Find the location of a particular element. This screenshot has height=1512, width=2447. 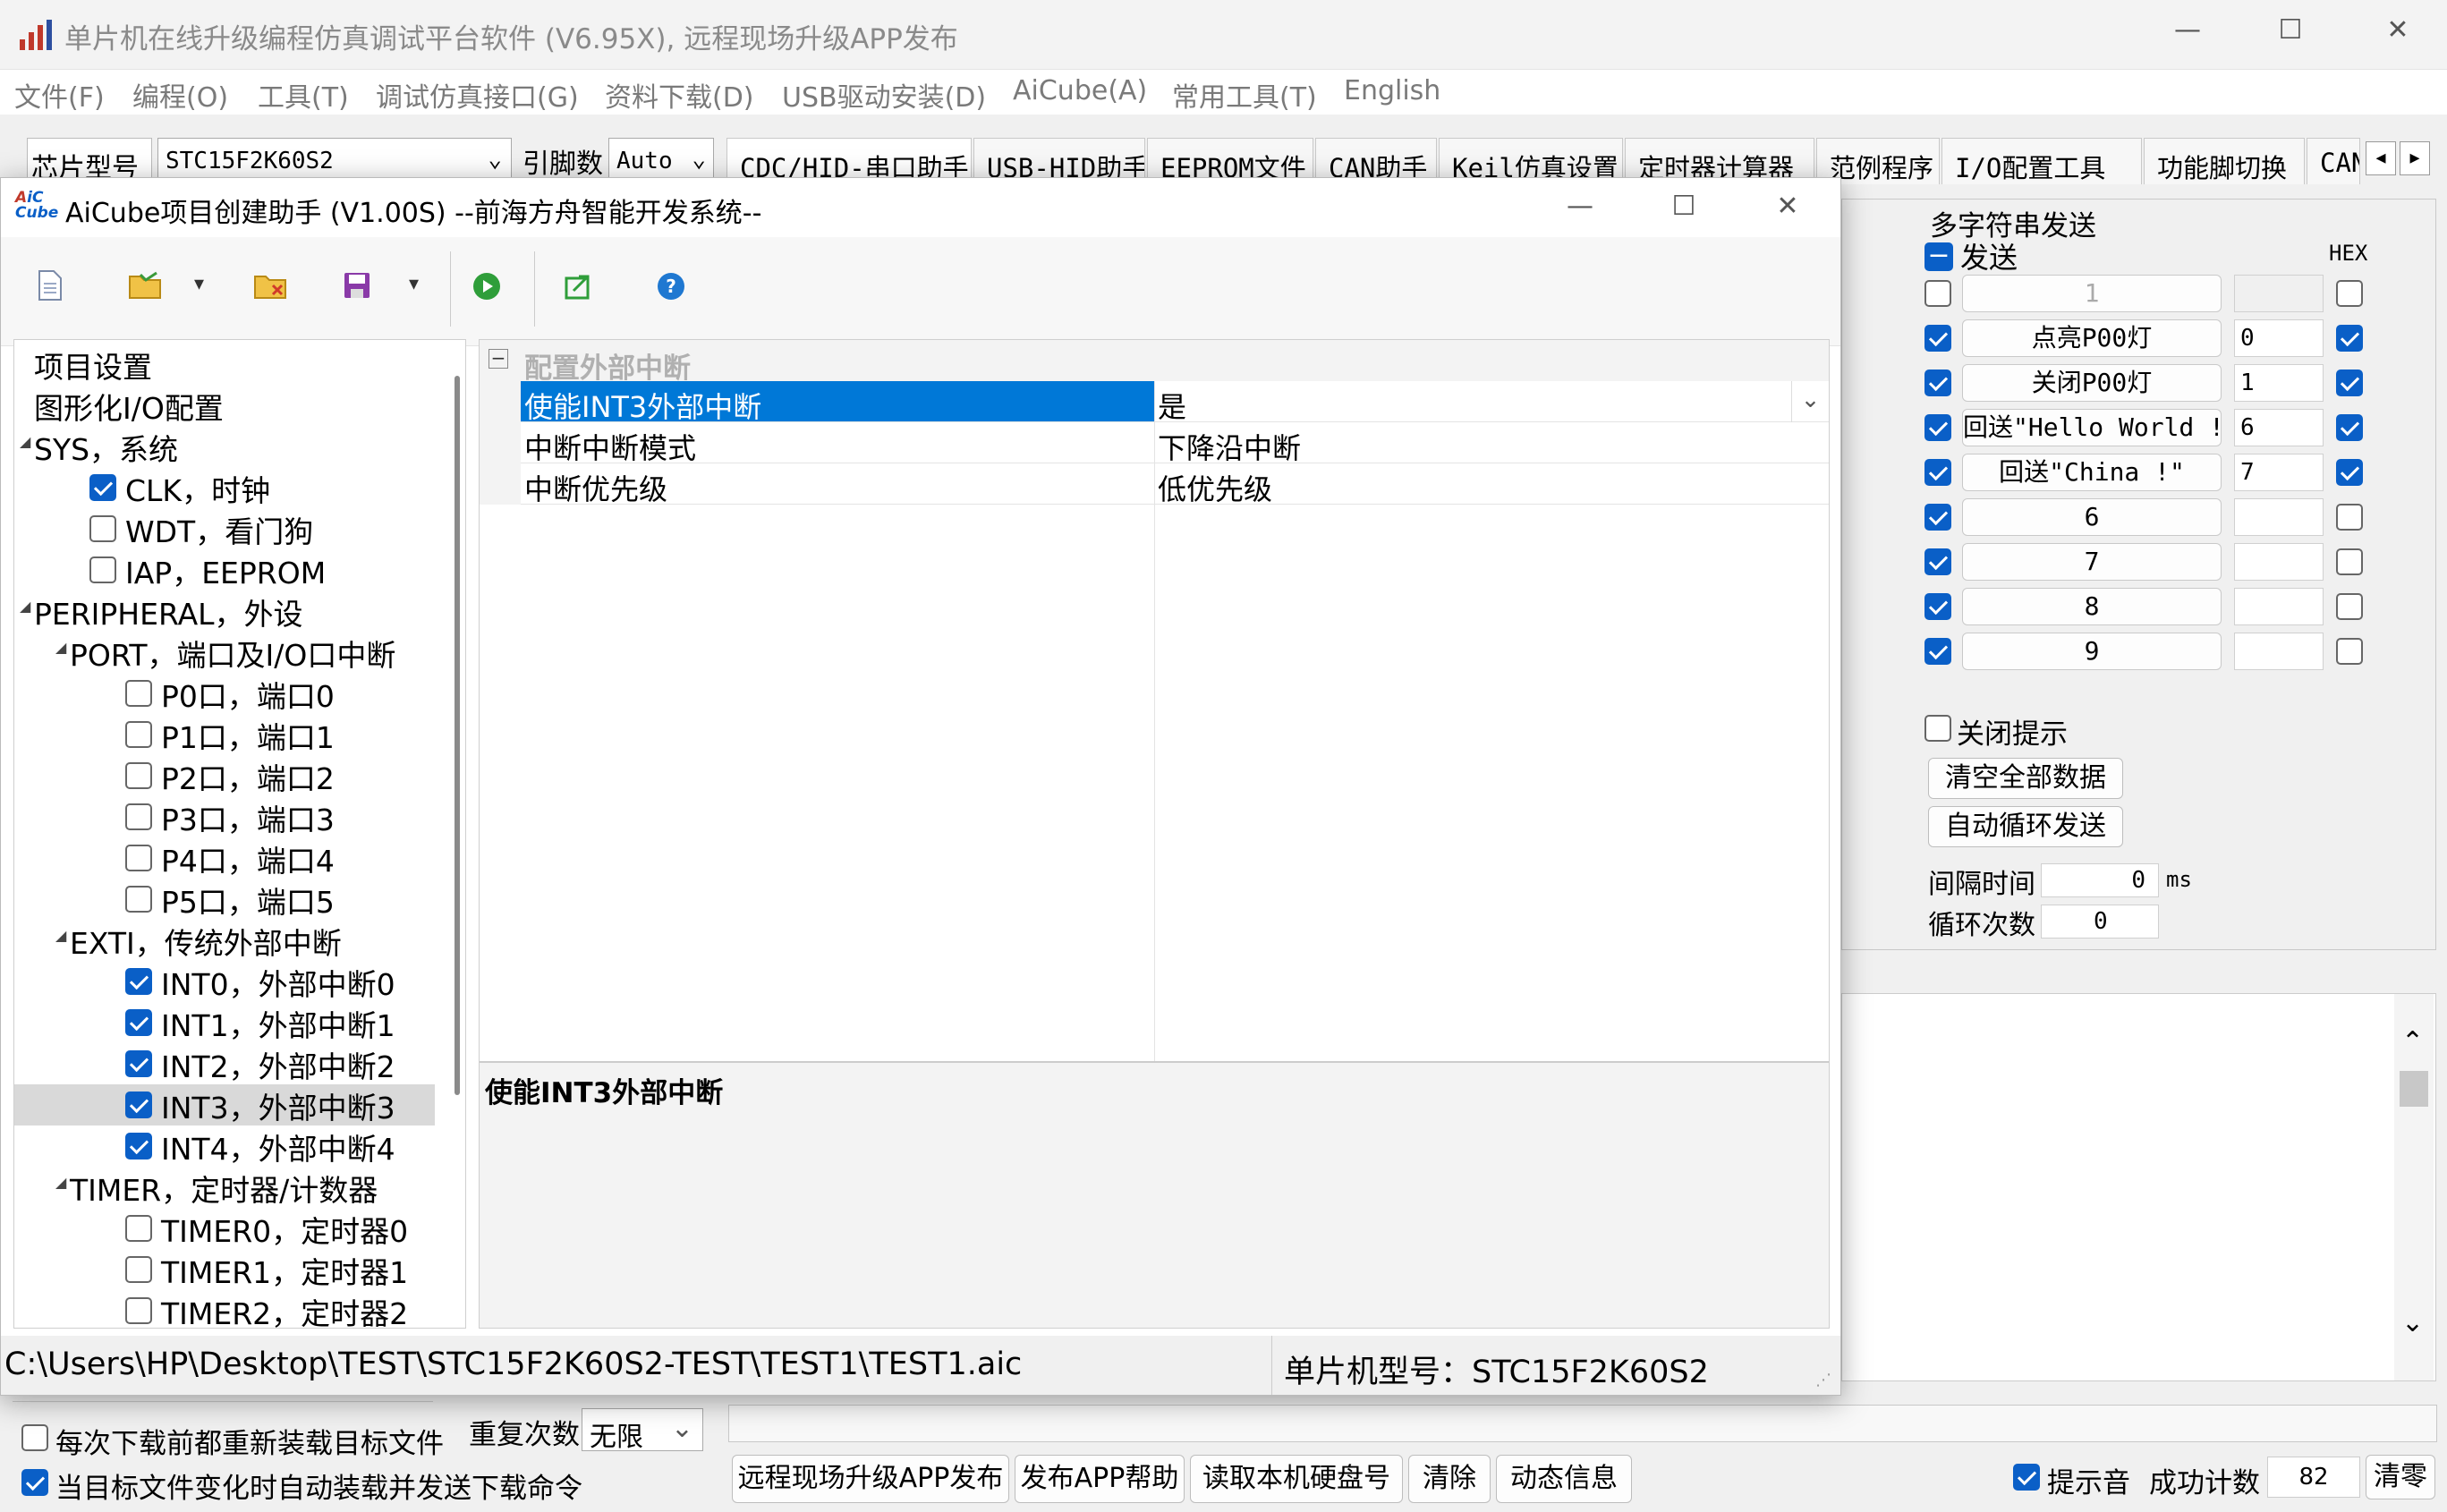

tree-node: IAP，EEPROM is located at coordinates (224, 569).